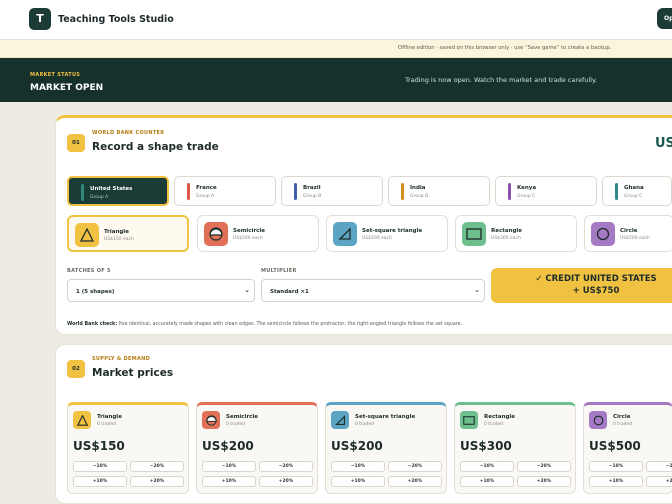  I want to click on country-brazil: Brazil Group B, so click(332, 191).